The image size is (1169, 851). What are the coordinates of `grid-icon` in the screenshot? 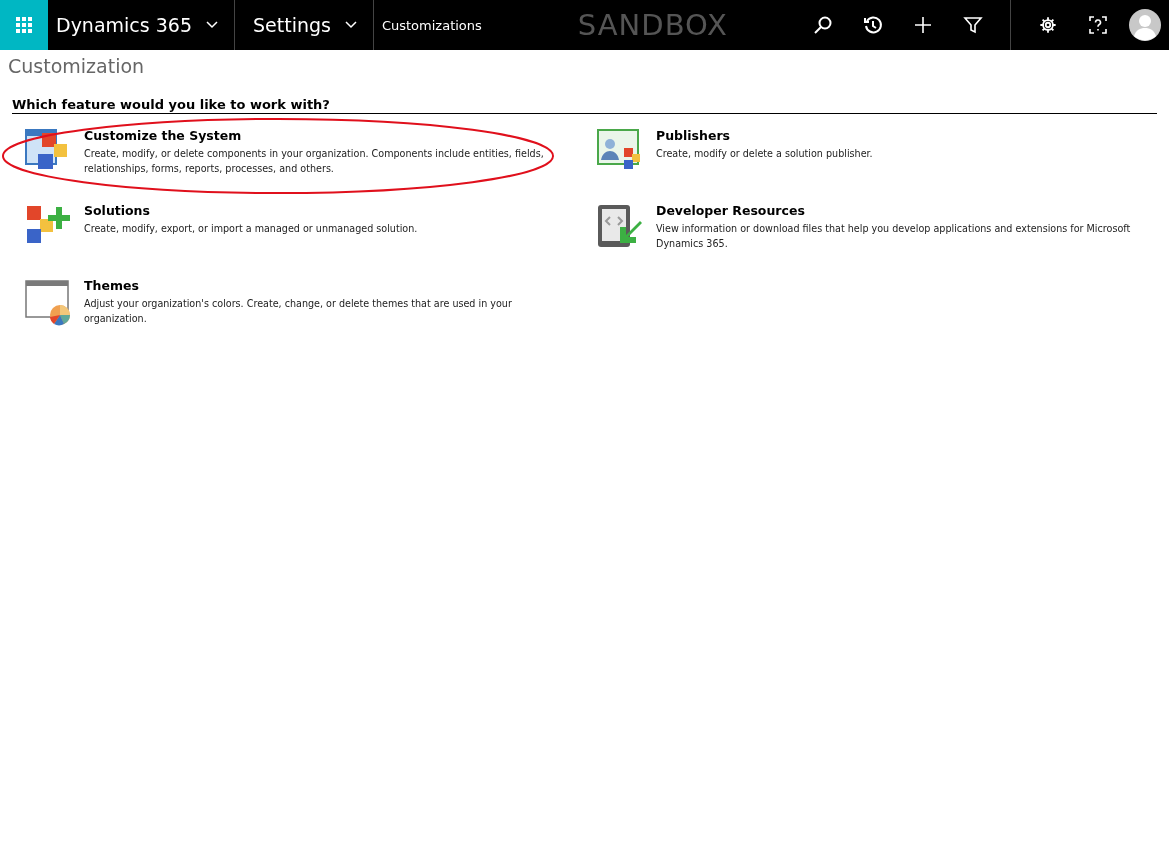 It's located at (24, 25).